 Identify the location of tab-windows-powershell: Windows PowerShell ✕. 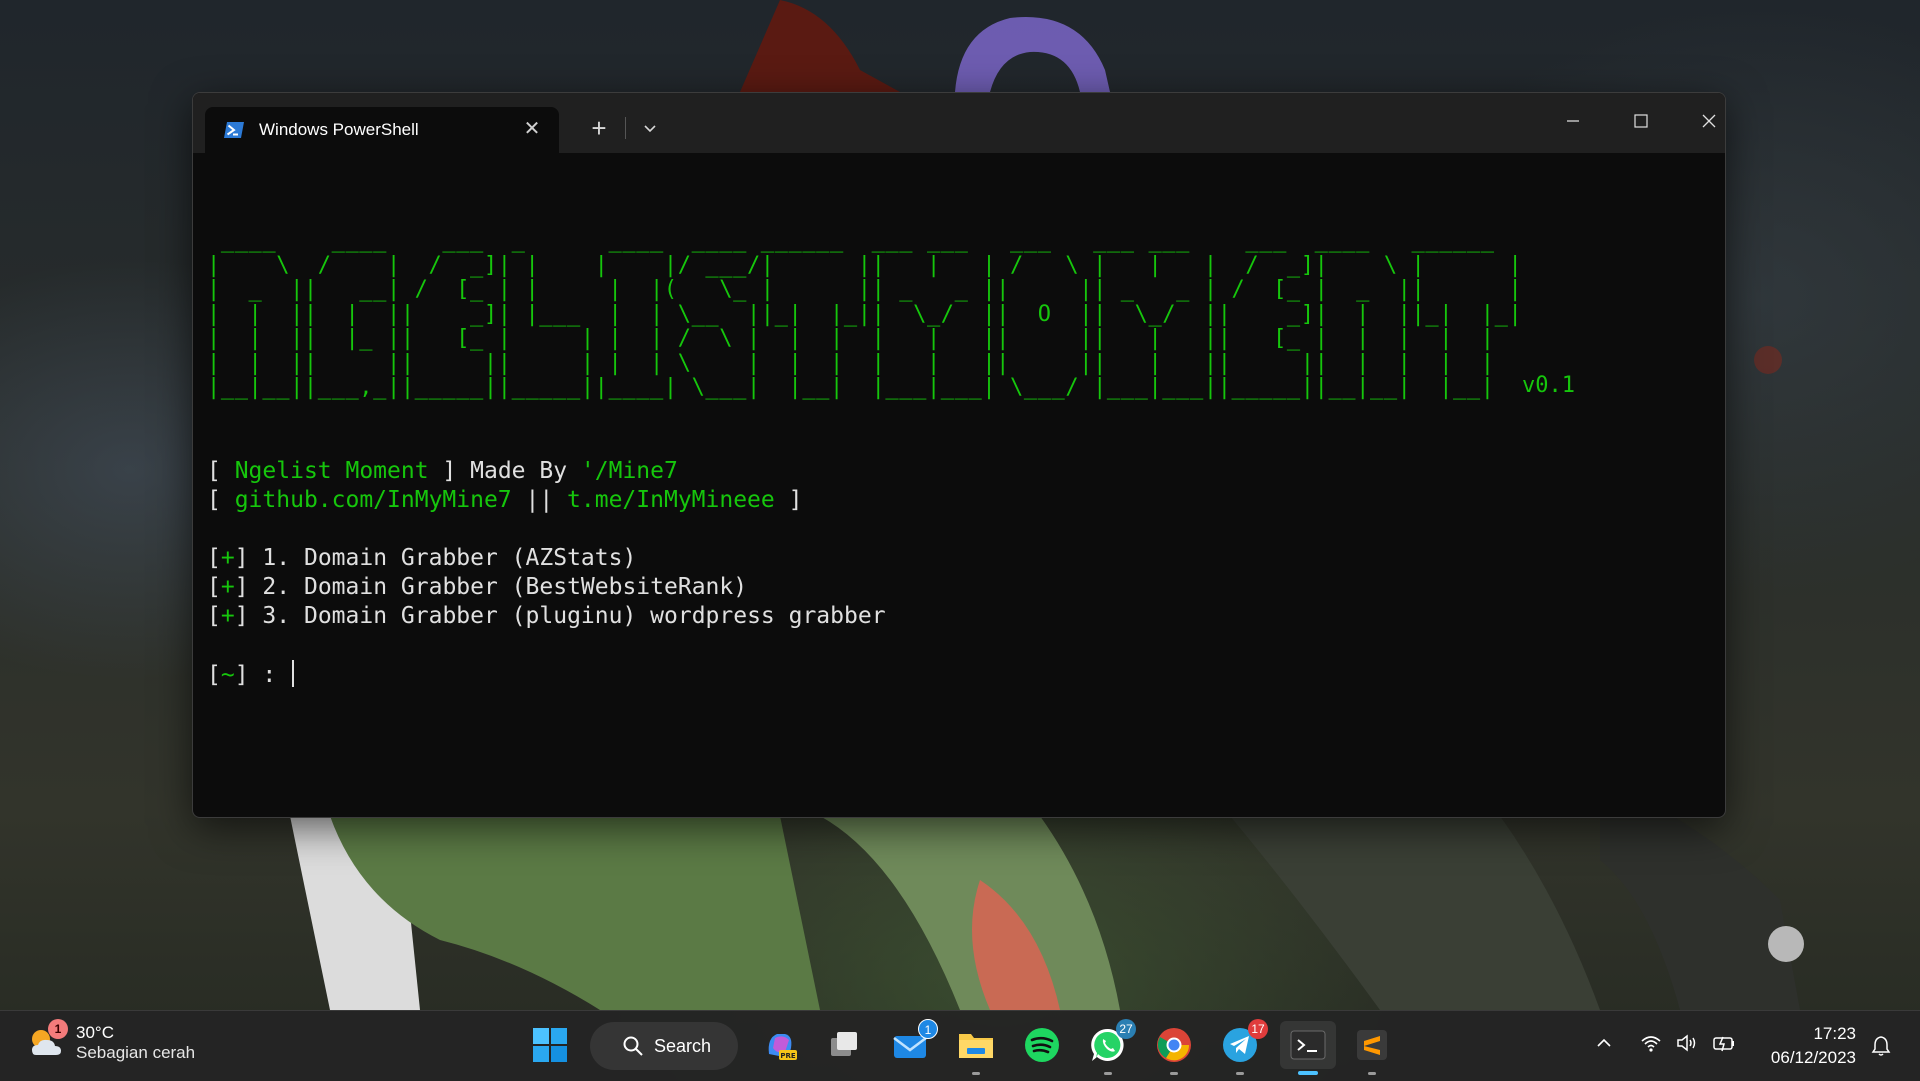
(382, 130).